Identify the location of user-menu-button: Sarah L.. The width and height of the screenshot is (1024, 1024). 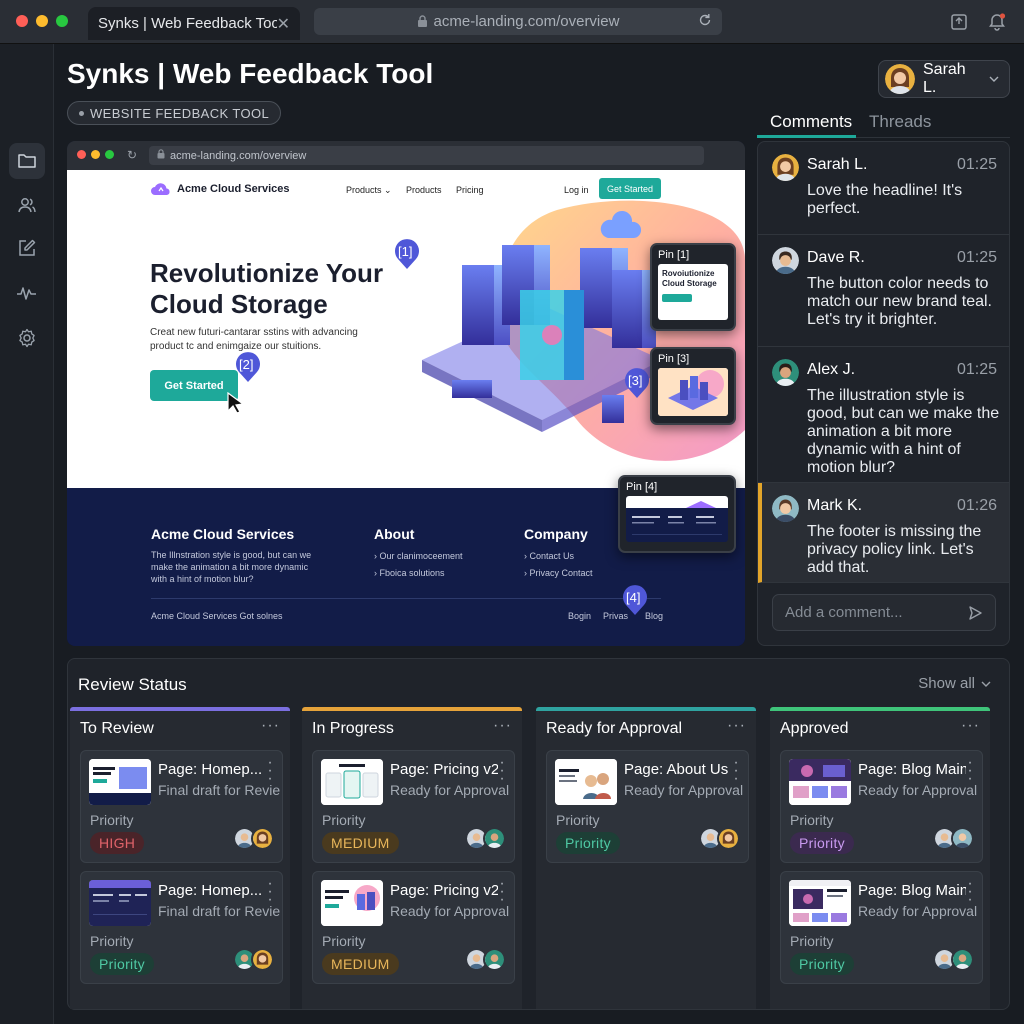
(944, 79).